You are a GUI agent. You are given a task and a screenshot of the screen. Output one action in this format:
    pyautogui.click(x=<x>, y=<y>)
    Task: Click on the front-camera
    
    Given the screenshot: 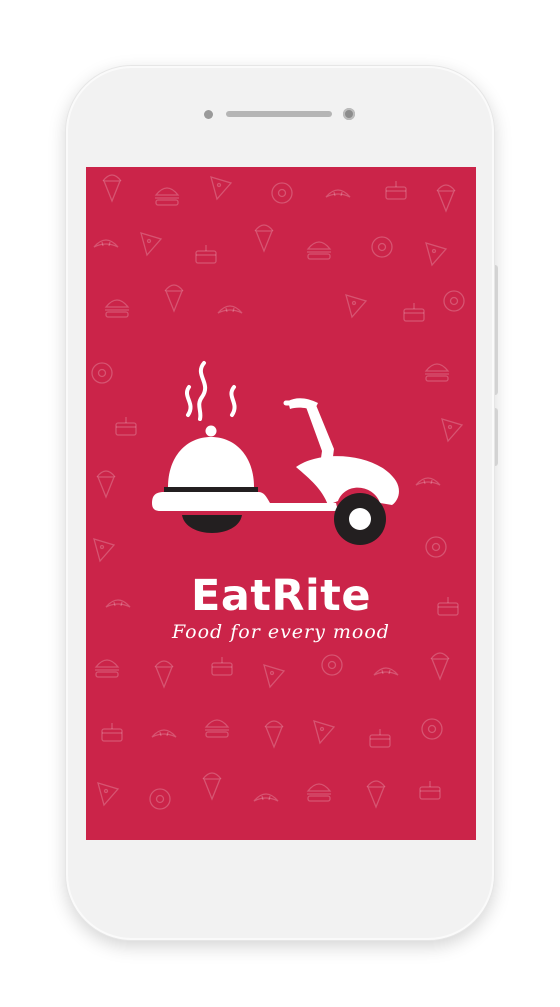 What is the action you would take?
    pyautogui.click(x=349, y=114)
    